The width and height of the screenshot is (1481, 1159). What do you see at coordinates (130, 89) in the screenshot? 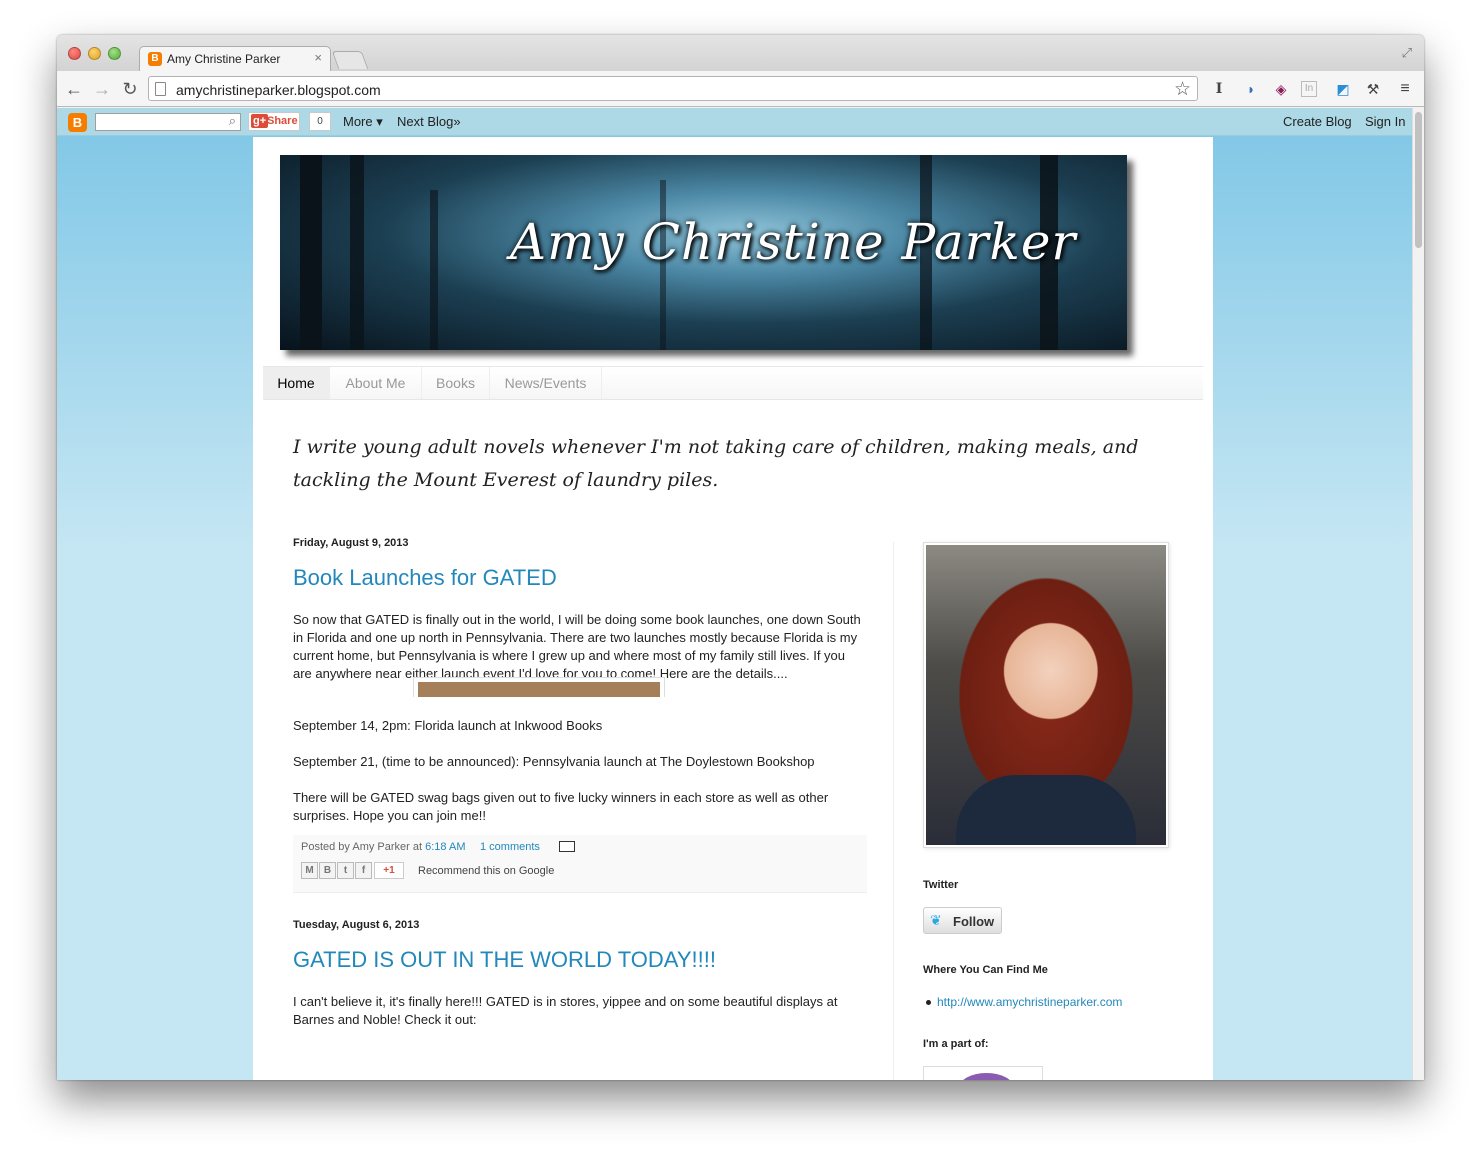
I see `reload-icon: ↻` at bounding box center [130, 89].